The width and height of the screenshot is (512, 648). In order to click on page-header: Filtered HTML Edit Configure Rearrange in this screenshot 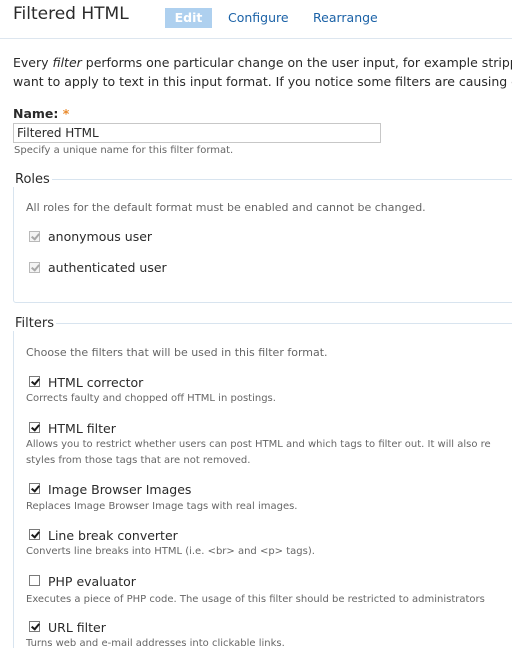, I will do `click(256, 19)`.